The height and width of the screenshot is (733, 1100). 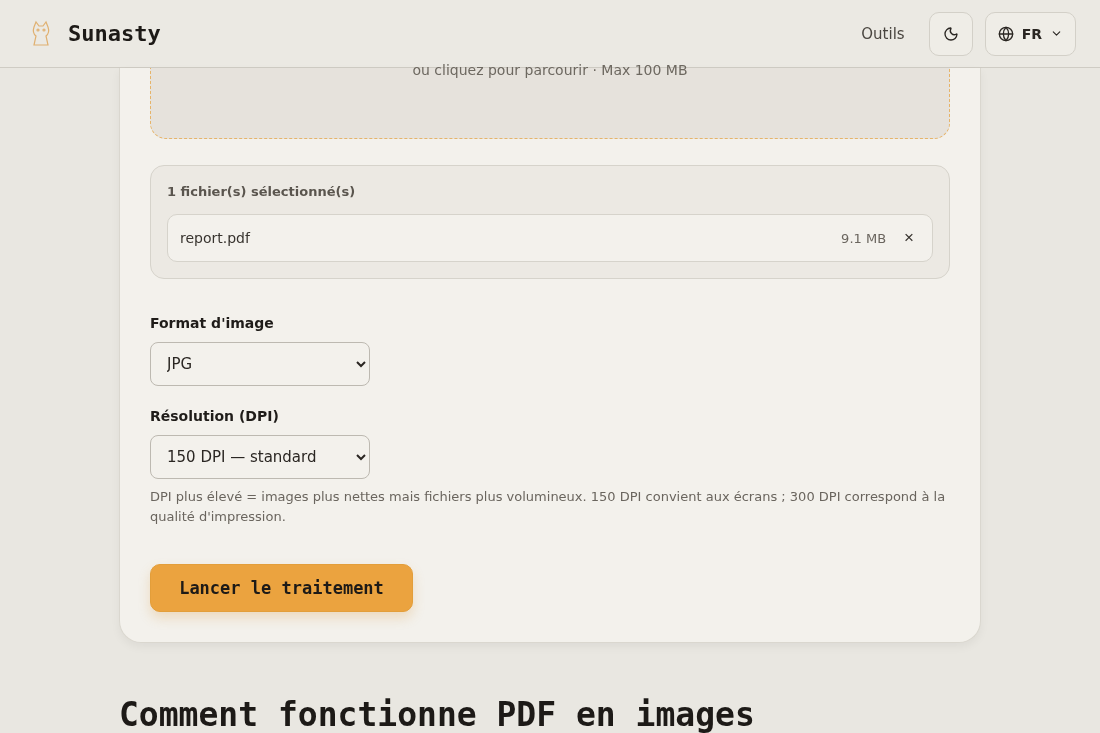 I want to click on start-processing-button: Lancer le traitement, so click(x=281, y=588).